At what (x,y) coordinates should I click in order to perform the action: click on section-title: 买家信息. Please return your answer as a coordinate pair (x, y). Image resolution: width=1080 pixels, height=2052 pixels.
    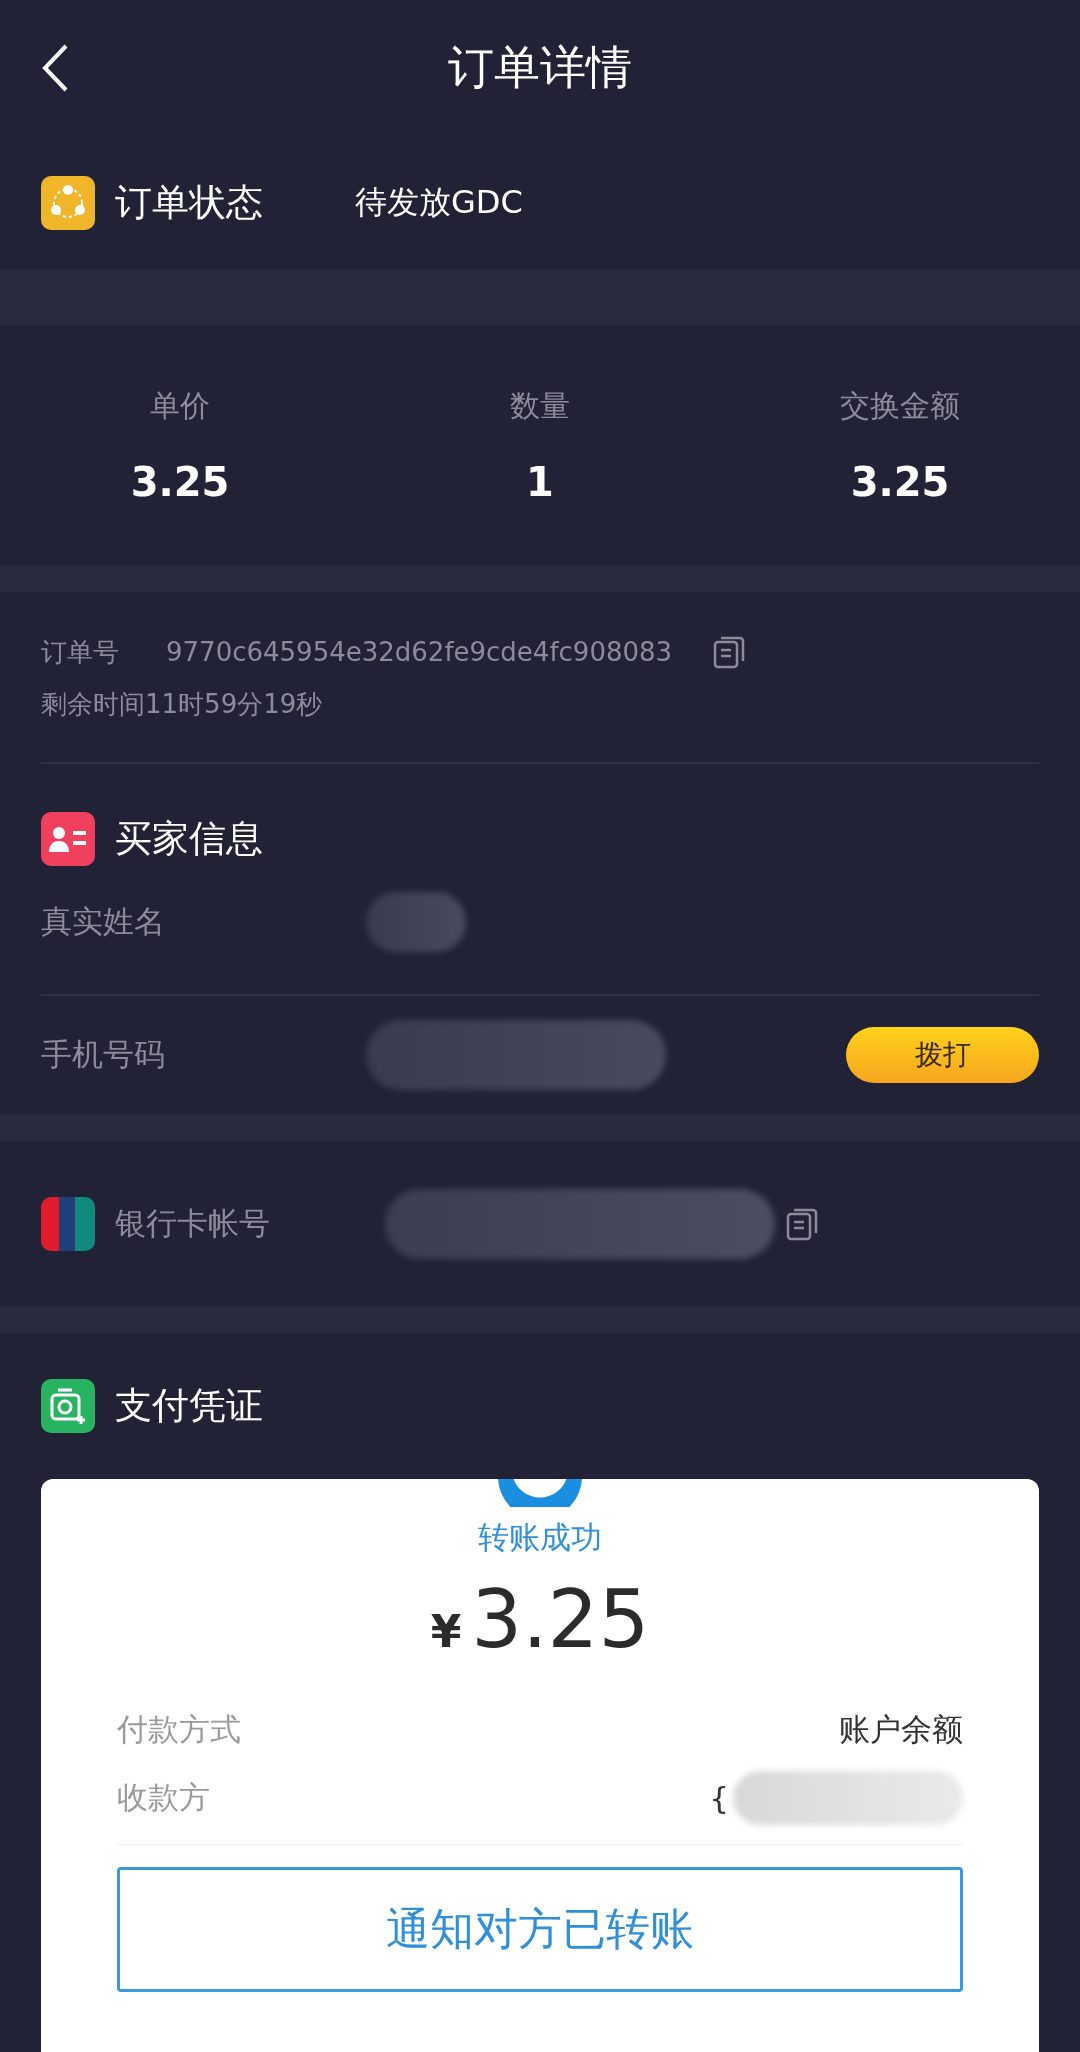
    Looking at the image, I should click on (189, 839).